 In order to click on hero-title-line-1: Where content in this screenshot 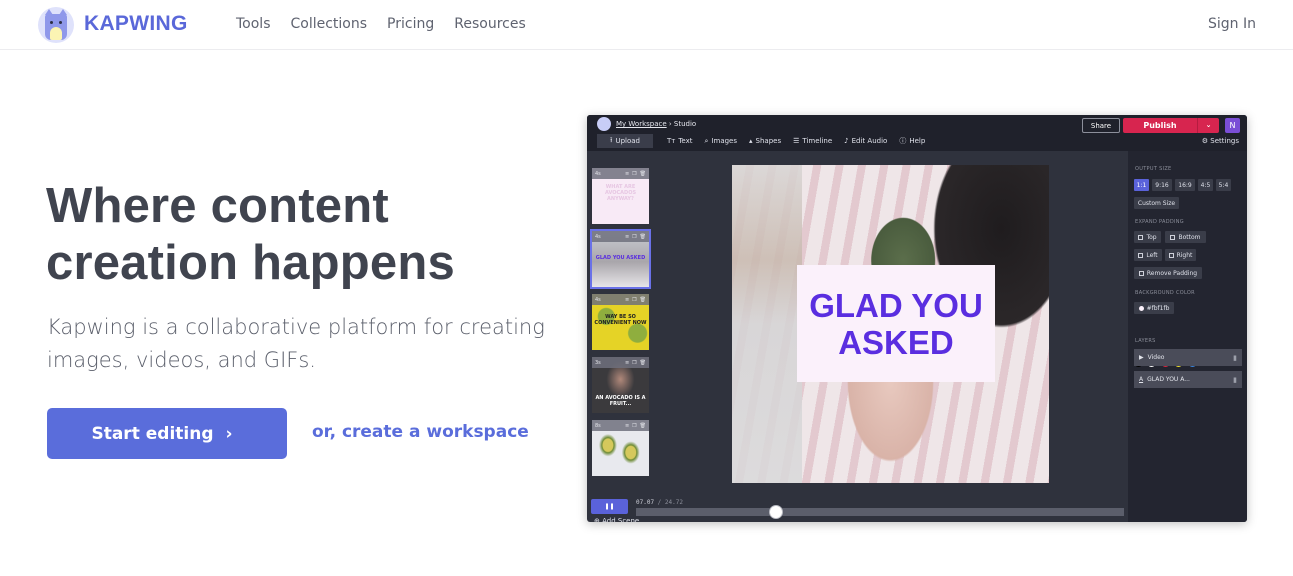, I will do `click(217, 206)`.